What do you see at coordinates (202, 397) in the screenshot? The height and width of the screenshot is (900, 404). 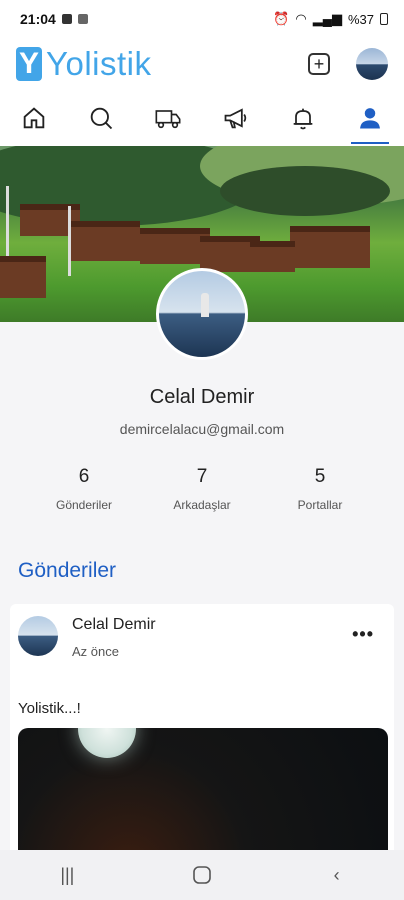 I see `profile-name: Celal Demir` at bounding box center [202, 397].